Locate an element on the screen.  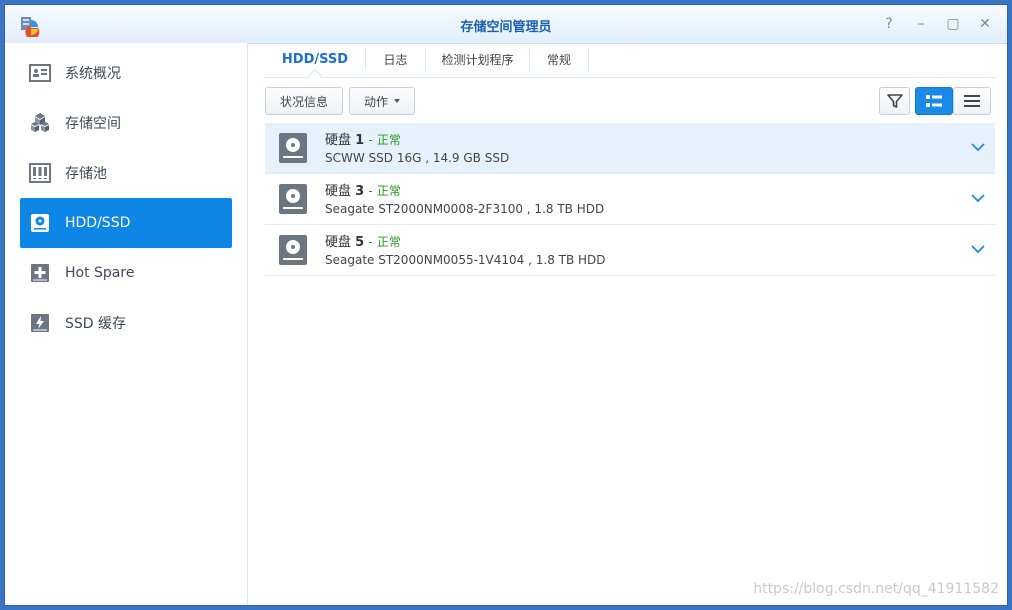
disk-icon is located at coordinates (40, 223).